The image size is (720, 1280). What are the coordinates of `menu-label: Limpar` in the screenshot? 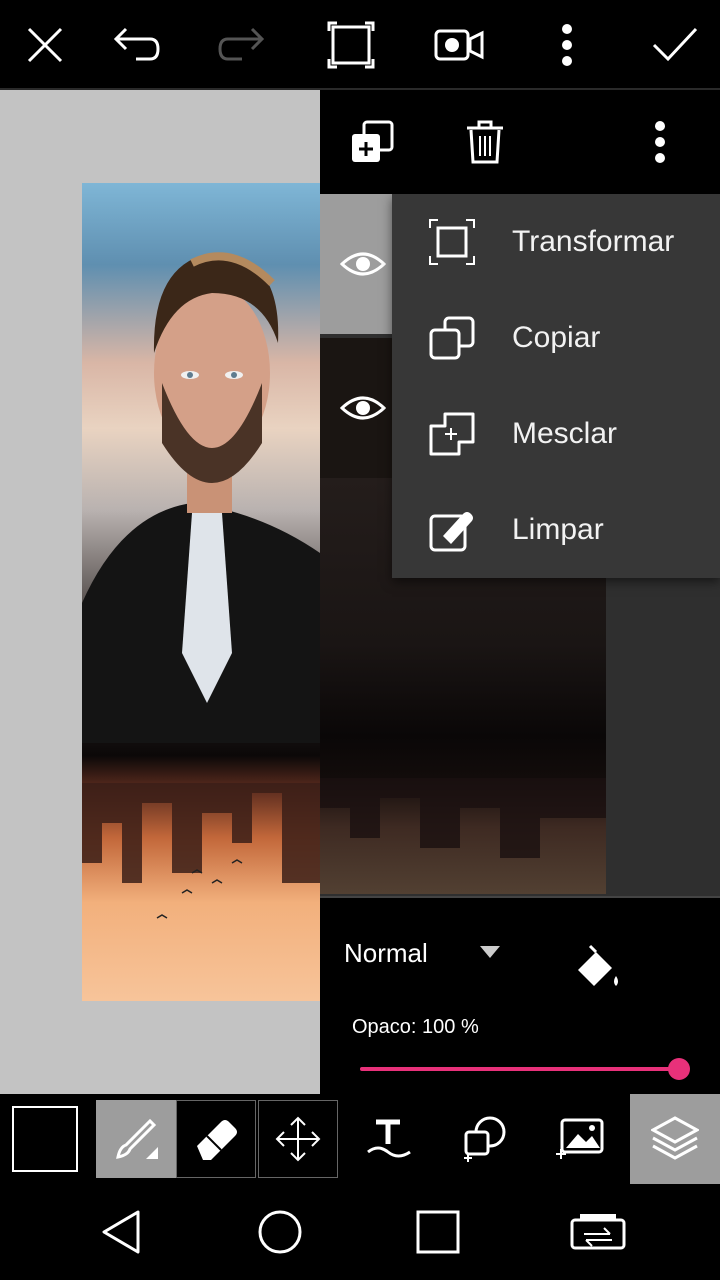 It's located at (558, 529).